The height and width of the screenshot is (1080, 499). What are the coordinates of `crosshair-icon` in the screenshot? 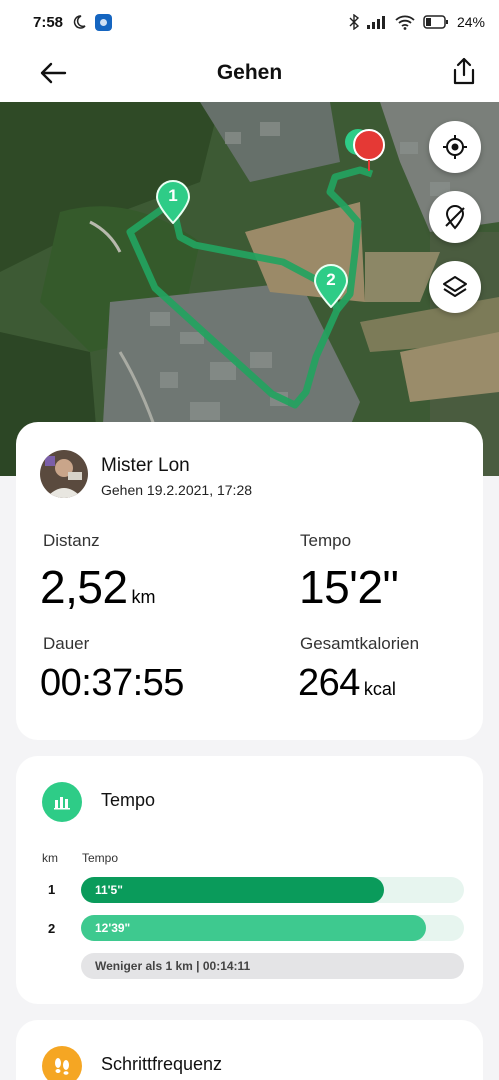 It's located at (455, 147).